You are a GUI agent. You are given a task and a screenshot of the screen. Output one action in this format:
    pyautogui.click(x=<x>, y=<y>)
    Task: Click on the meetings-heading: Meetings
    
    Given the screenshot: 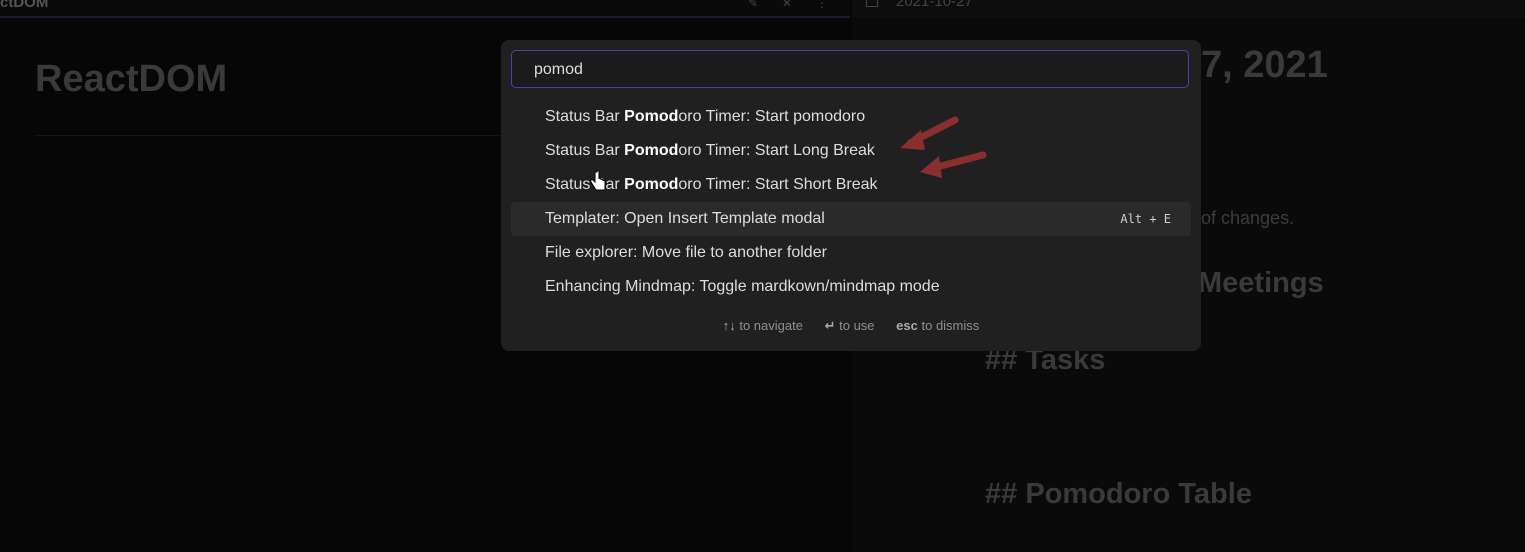 What is the action you would take?
    pyautogui.click(x=1261, y=283)
    